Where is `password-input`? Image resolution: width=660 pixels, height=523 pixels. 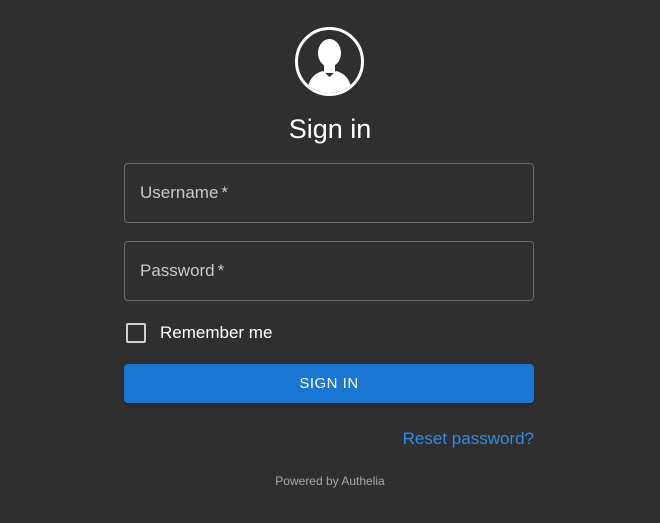
password-input is located at coordinates (329, 271).